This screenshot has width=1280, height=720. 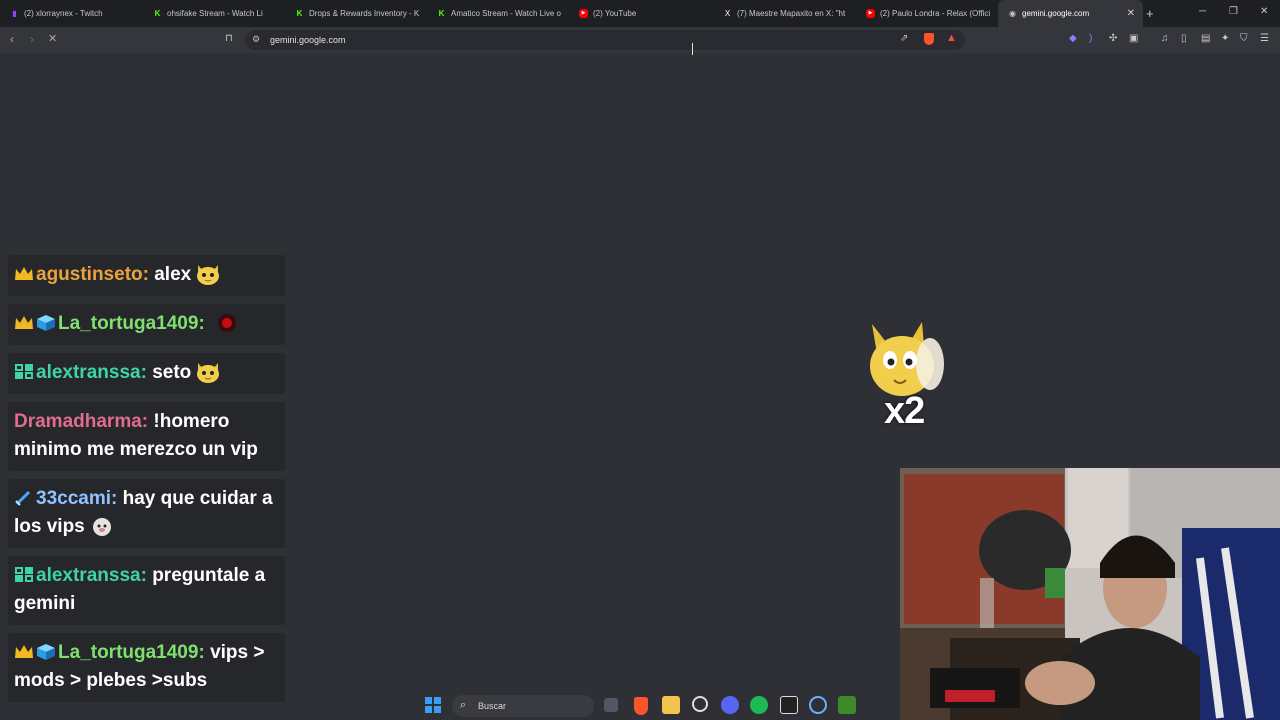 What do you see at coordinates (671, 705) in the screenshot?
I see `file-explorer-icon` at bounding box center [671, 705].